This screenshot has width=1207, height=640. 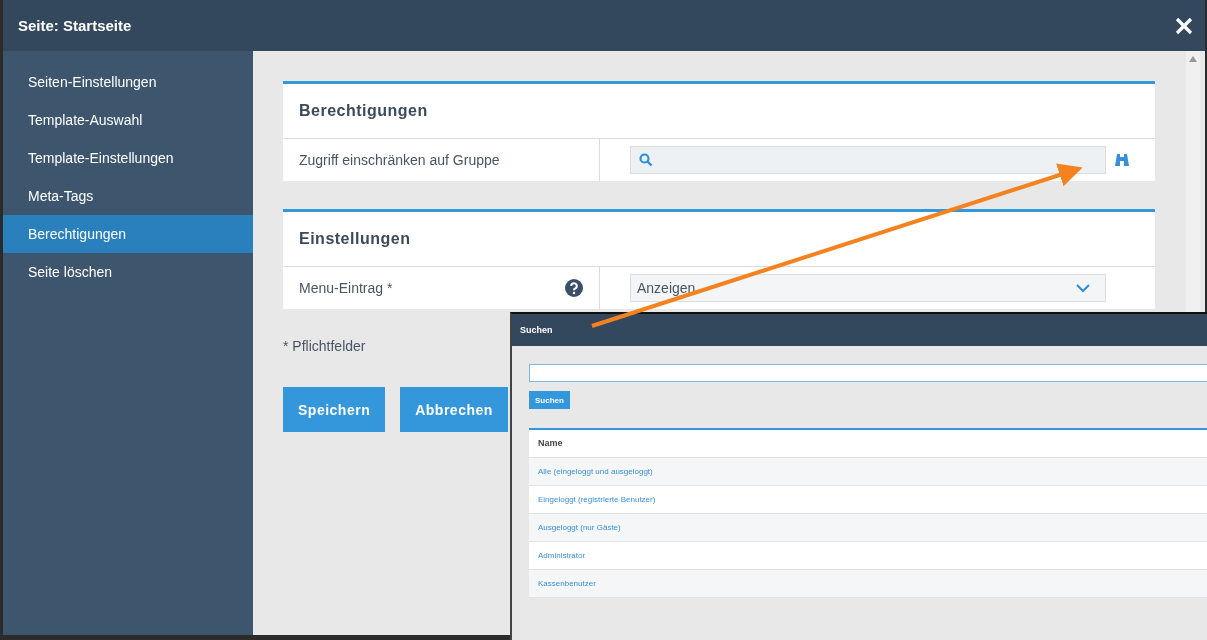 I want to click on result-link: Alle (eingeloggt und ausgeloggt), so click(x=868, y=472).